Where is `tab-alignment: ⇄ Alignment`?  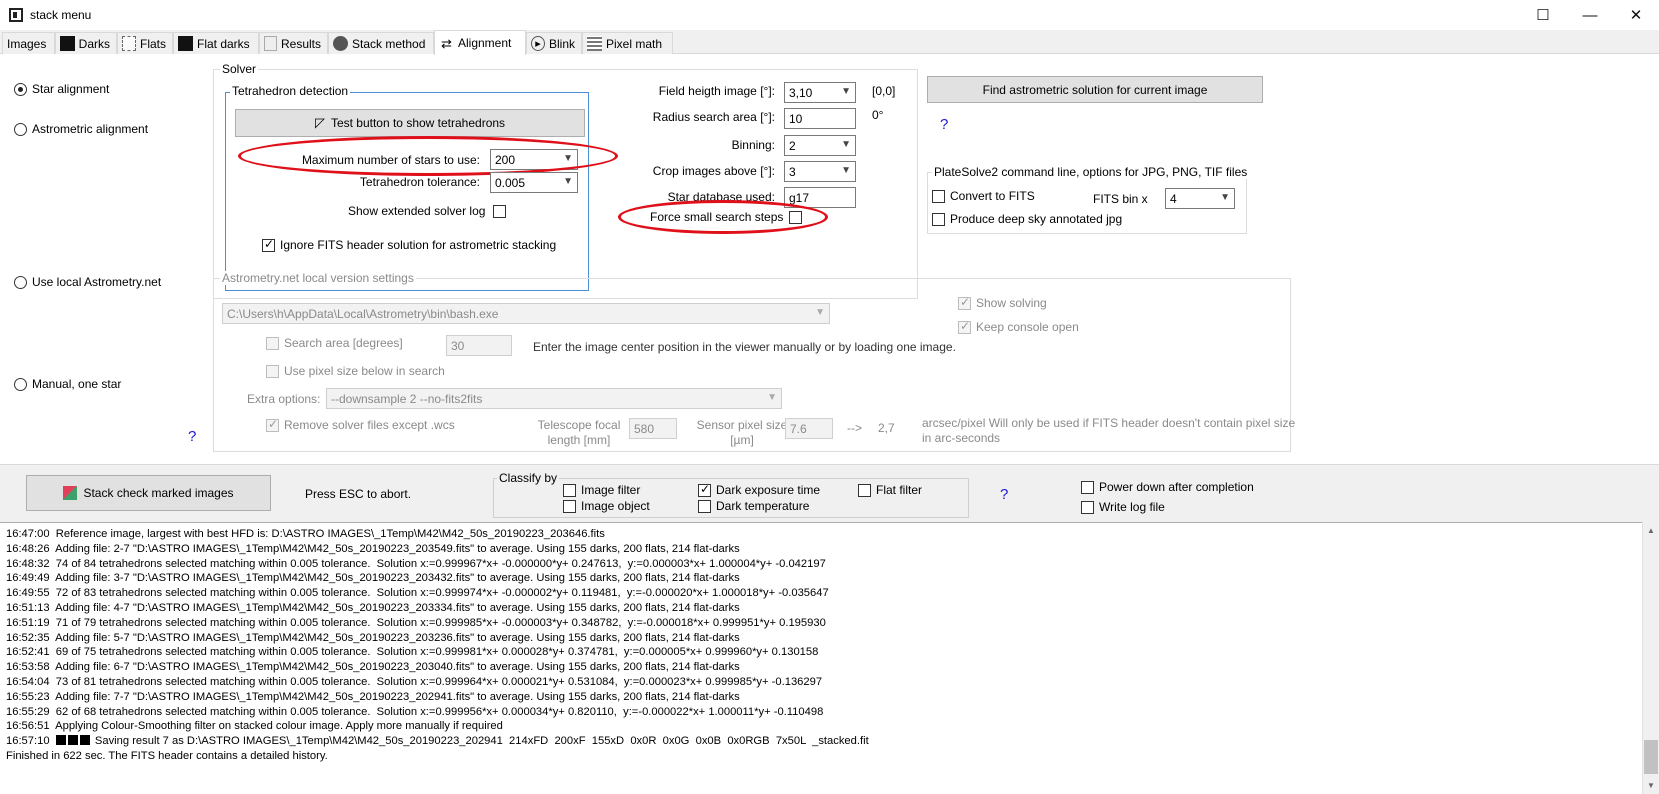
tab-alignment: ⇄ Alignment is located at coordinates (480, 42).